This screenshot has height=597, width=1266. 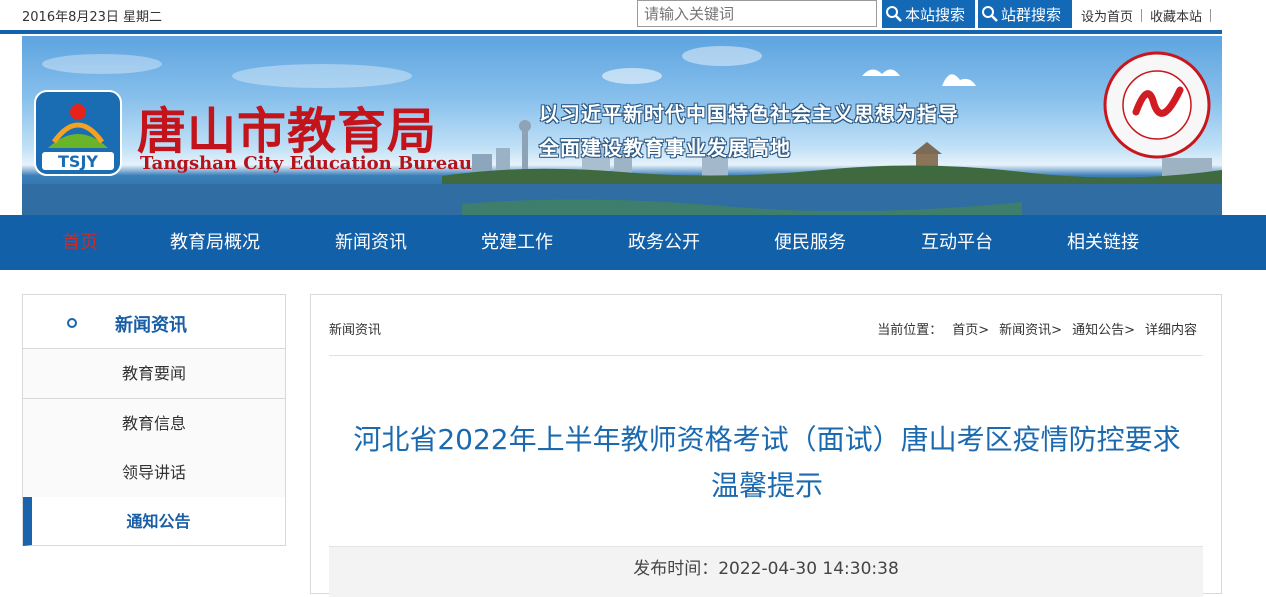 What do you see at coordinates (1103, 242) in the screenshot?
I see `nav-item-links: 相关链接` at bounding box center [1103, 242].